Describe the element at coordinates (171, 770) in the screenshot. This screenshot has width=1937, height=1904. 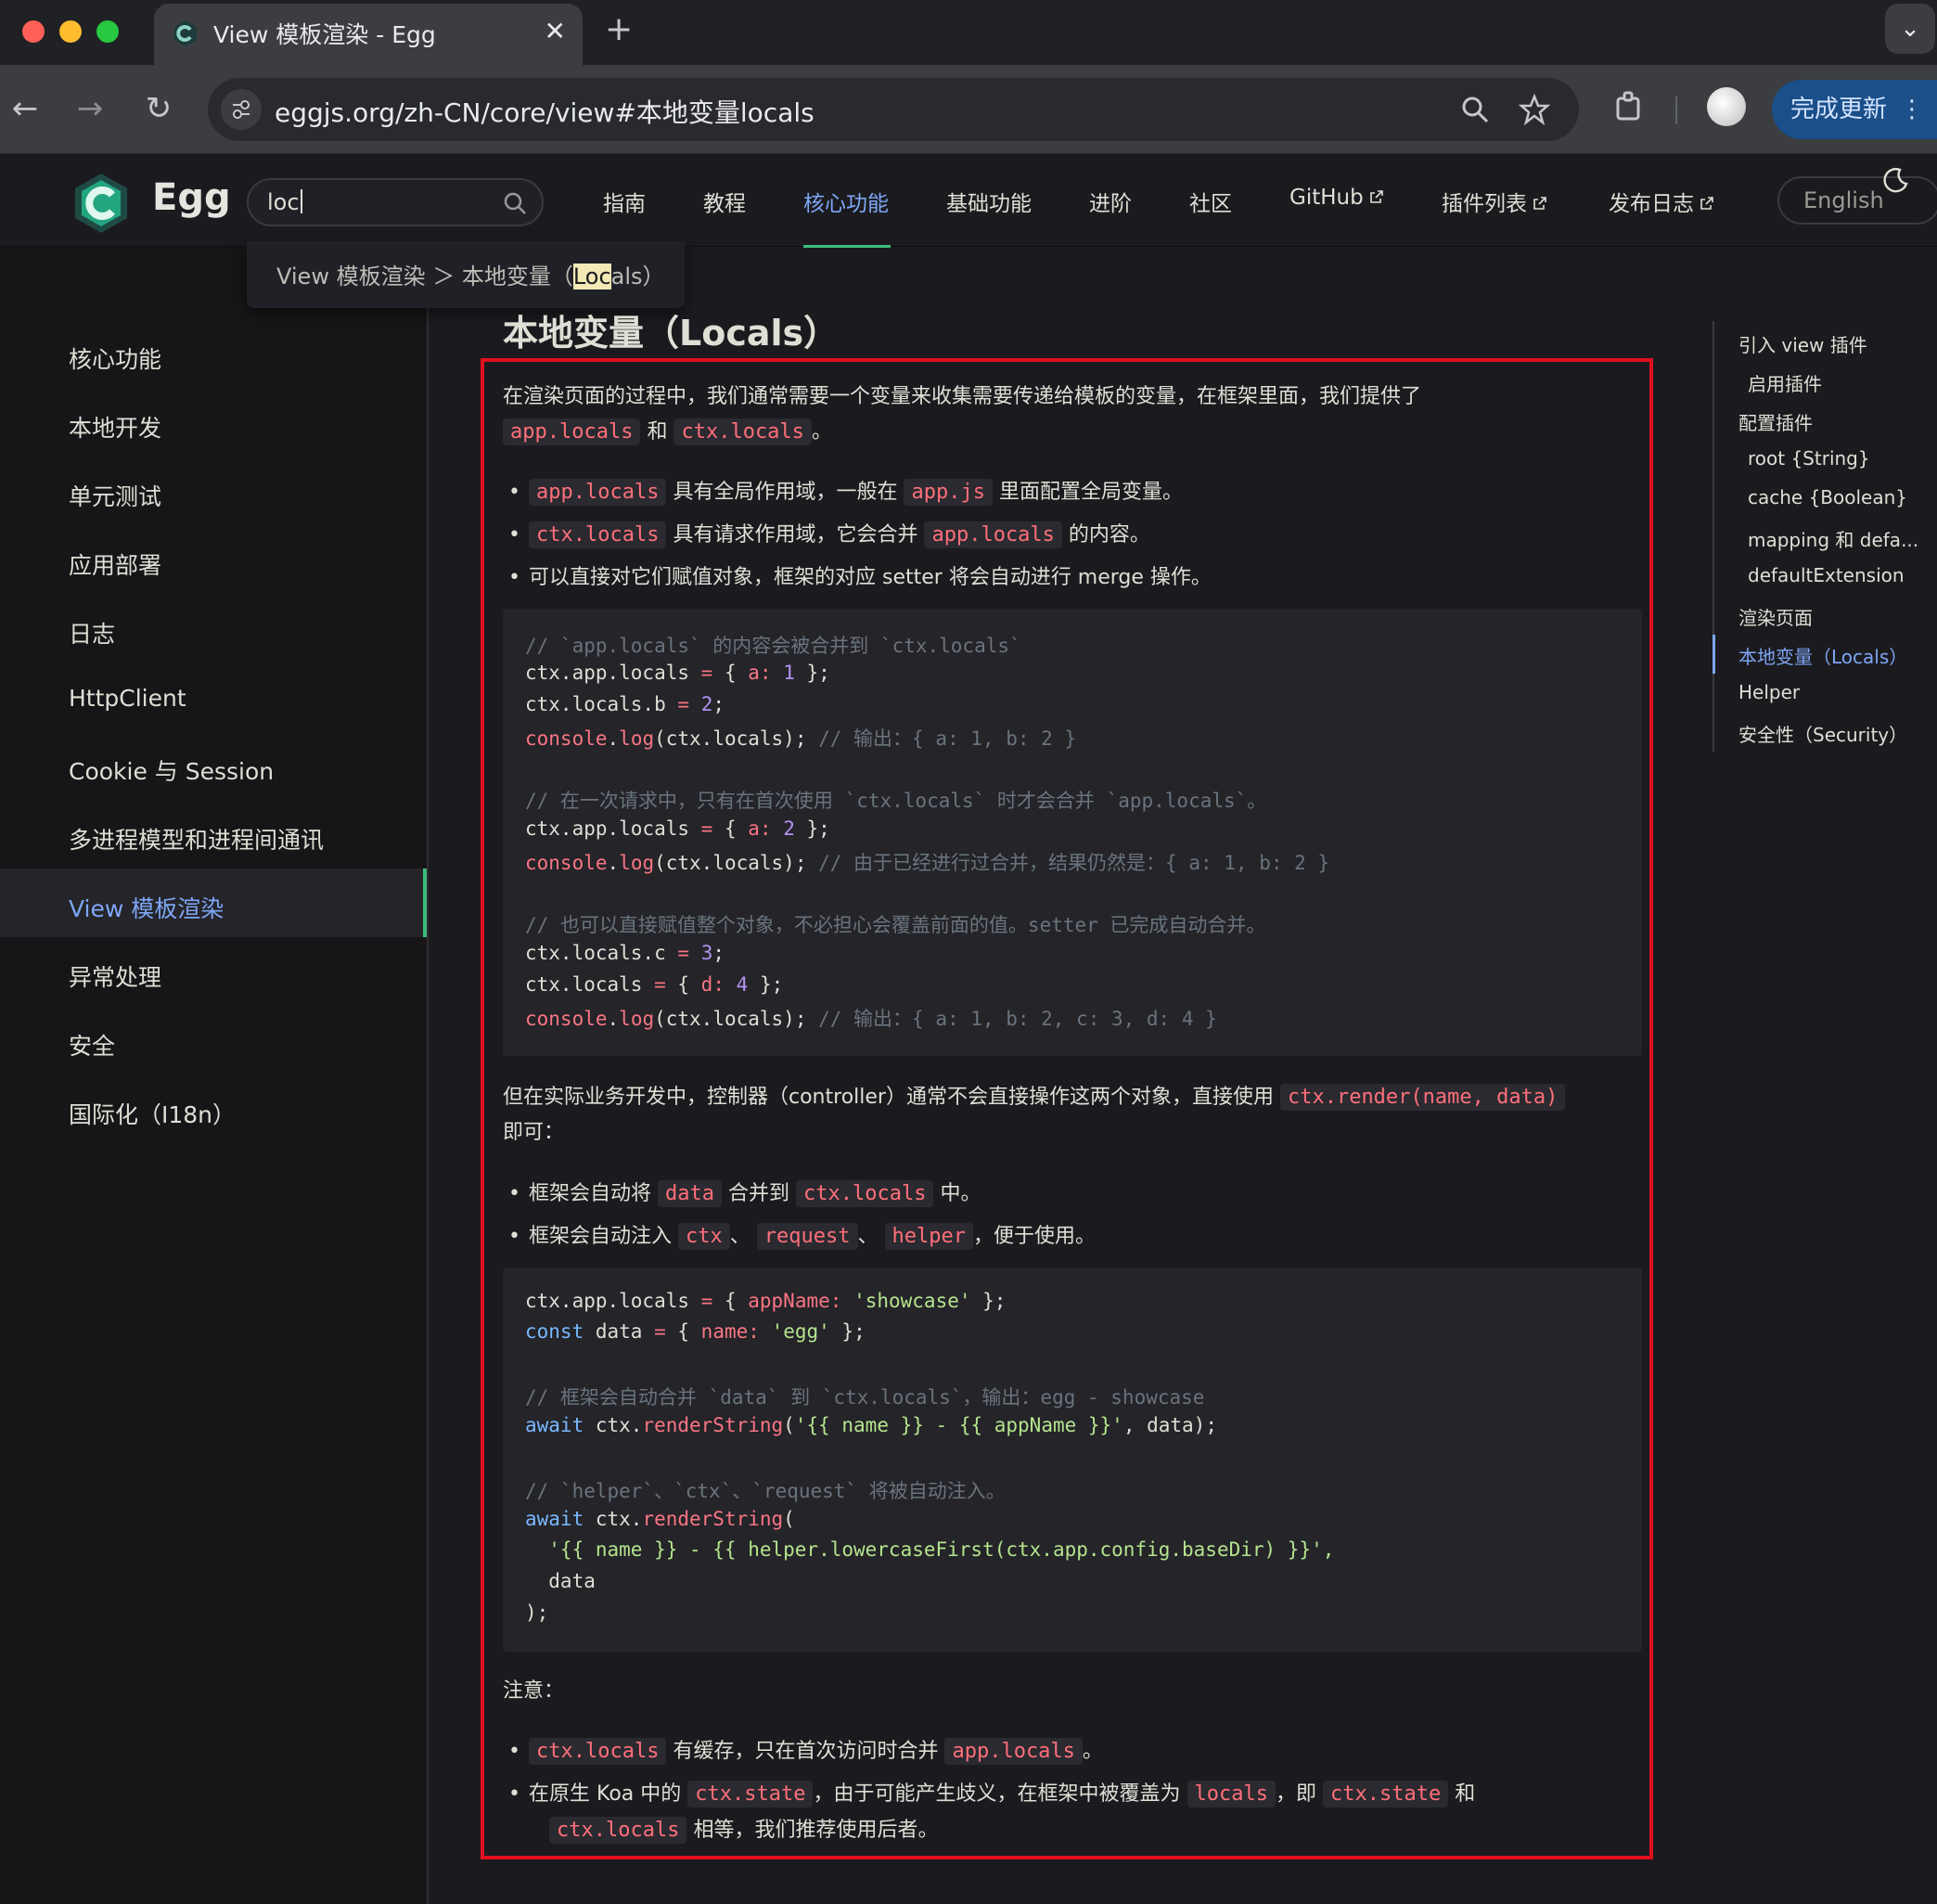
I see `sidebar-item-cookie-session: Cookie 与 Session` at that location.